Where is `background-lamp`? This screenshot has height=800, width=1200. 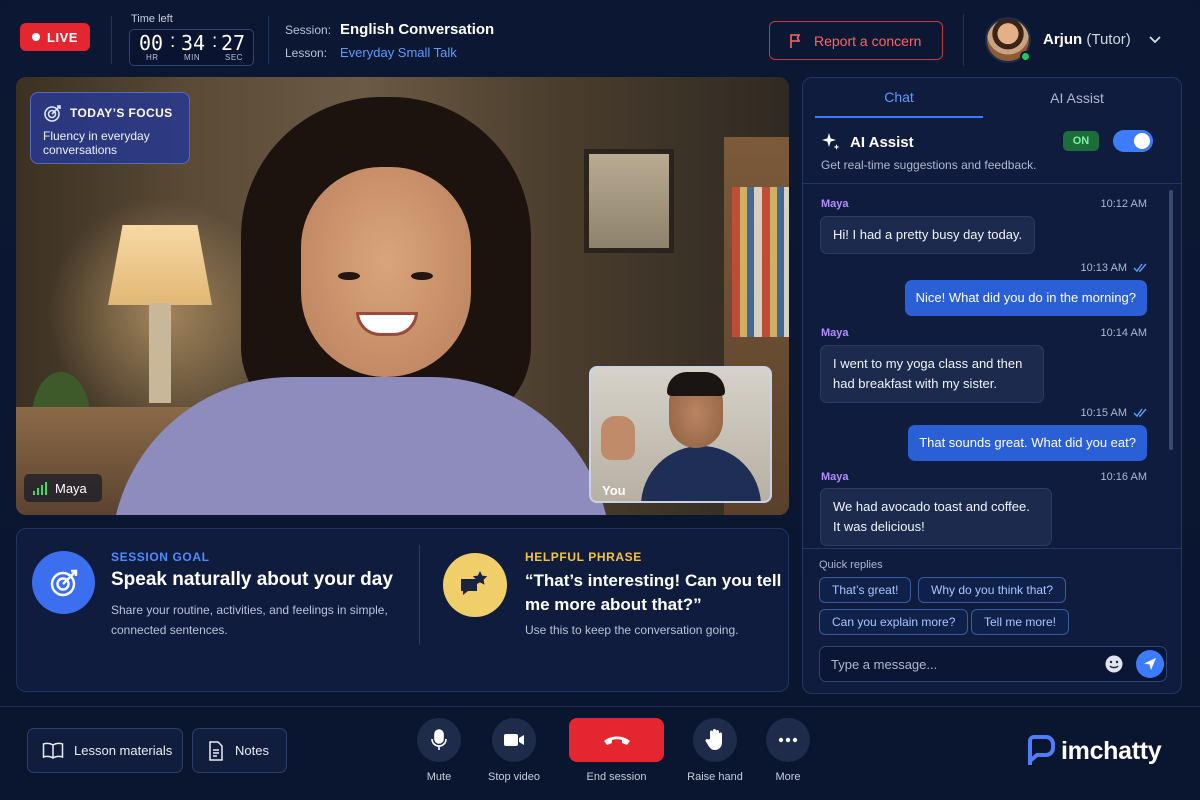
background-lamp is located at coordinates (160, 265).